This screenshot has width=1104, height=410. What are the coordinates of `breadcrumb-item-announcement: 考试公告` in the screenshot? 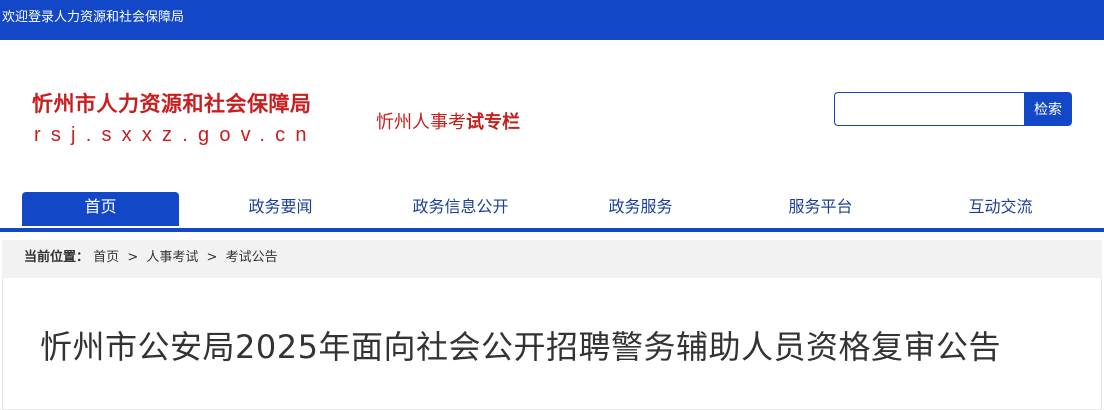 It's located at (252, 257).